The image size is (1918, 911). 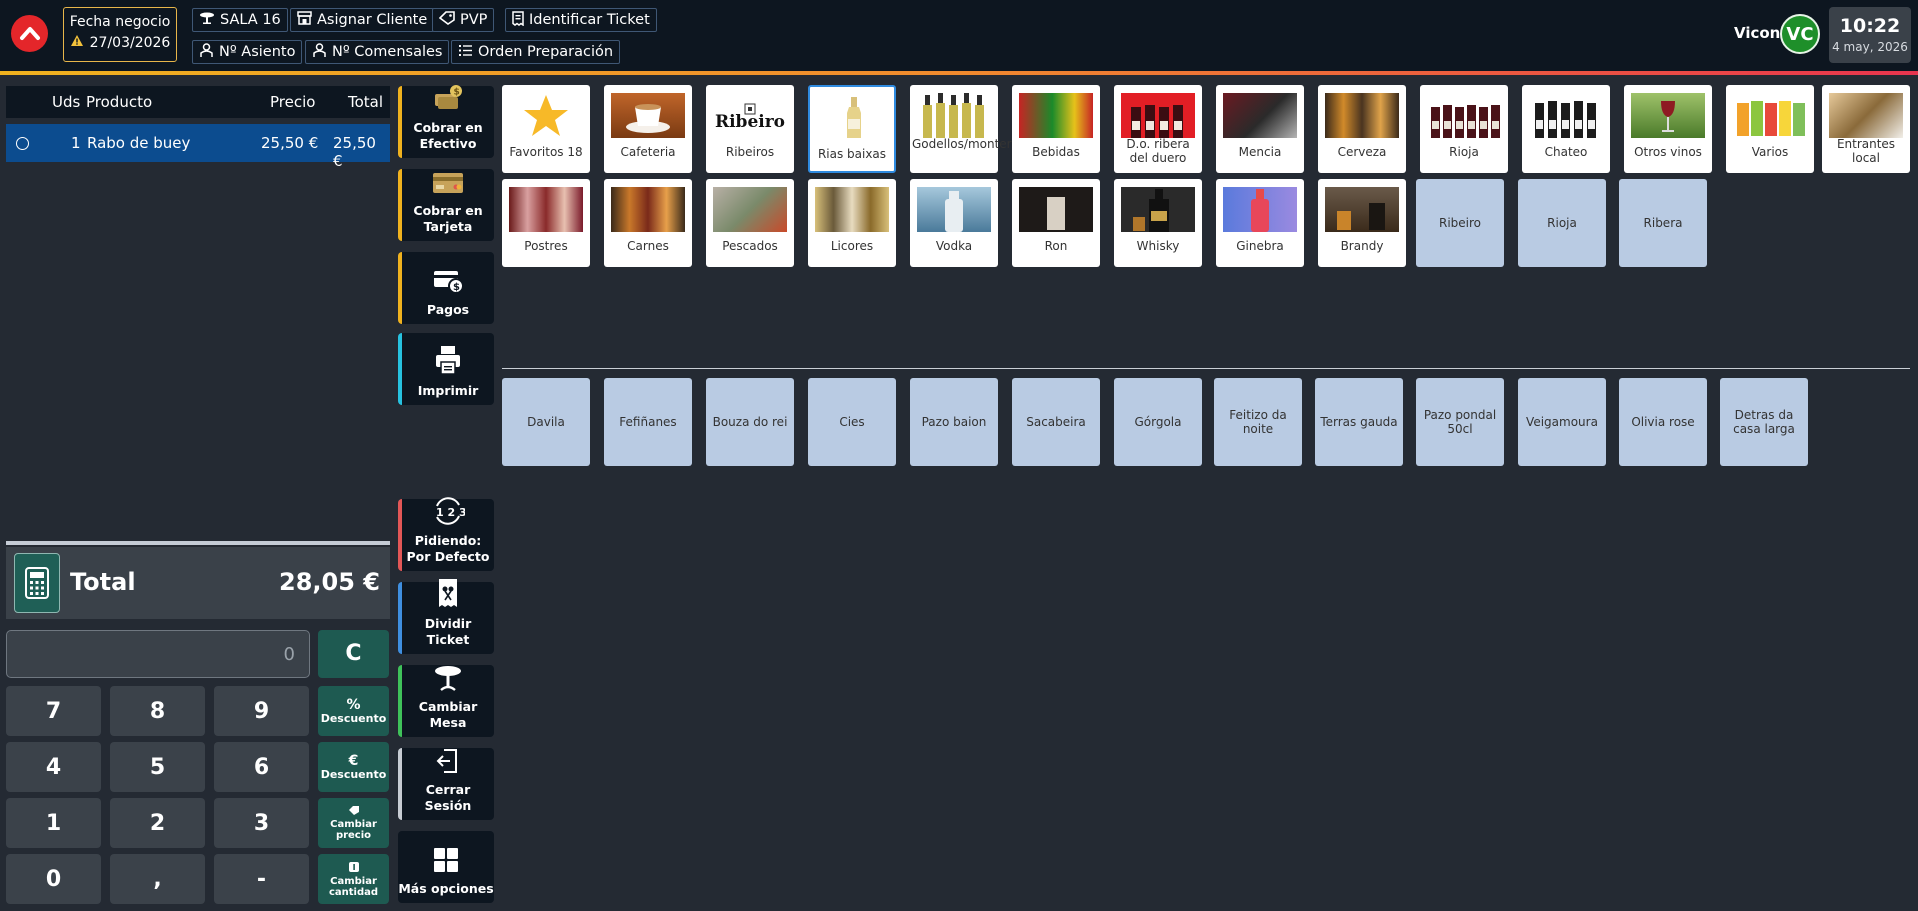 I want to click on change-quantity-label-1: Cambiar, so click(x=353, y=881).